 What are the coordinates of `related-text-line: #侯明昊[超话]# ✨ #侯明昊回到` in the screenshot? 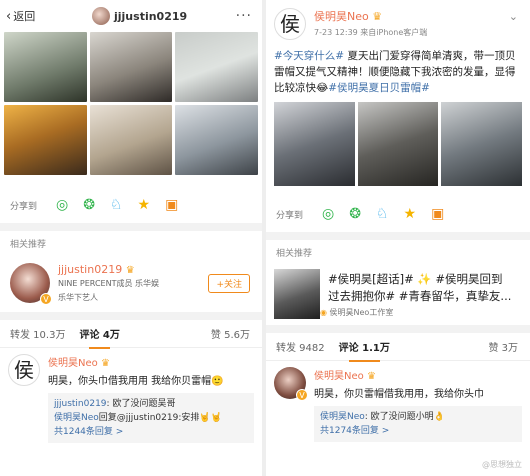 It's located at (415, 278).